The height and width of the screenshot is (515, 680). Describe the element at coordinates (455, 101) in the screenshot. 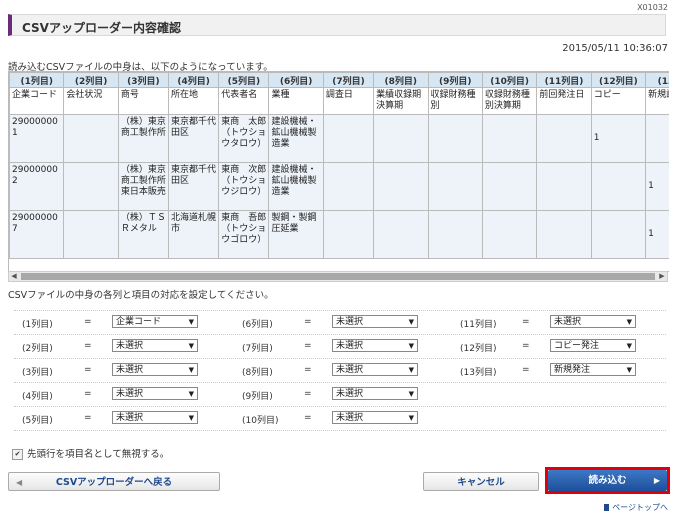

I see `field-name-cell: 収録財務種別` at that location.